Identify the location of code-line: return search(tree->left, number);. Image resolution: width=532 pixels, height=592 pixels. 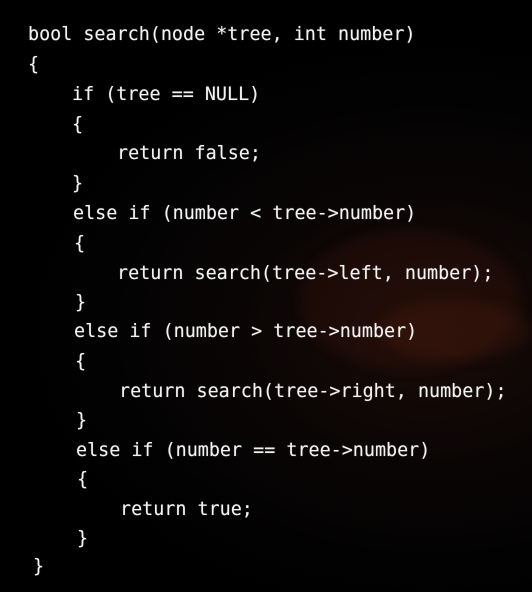
(305, 273).